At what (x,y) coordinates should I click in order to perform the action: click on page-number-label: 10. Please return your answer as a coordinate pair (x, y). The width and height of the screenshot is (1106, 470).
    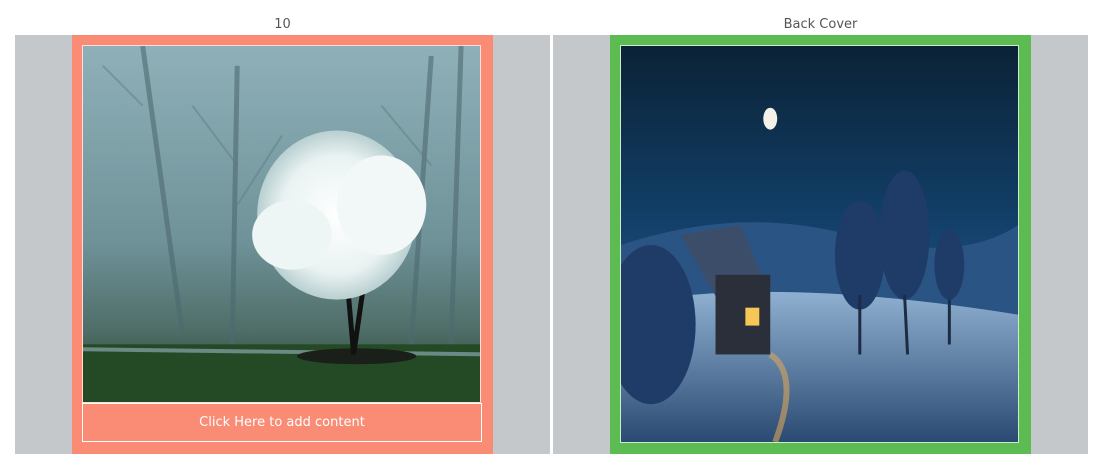
    Looking at the image, I should click on (282, 24).